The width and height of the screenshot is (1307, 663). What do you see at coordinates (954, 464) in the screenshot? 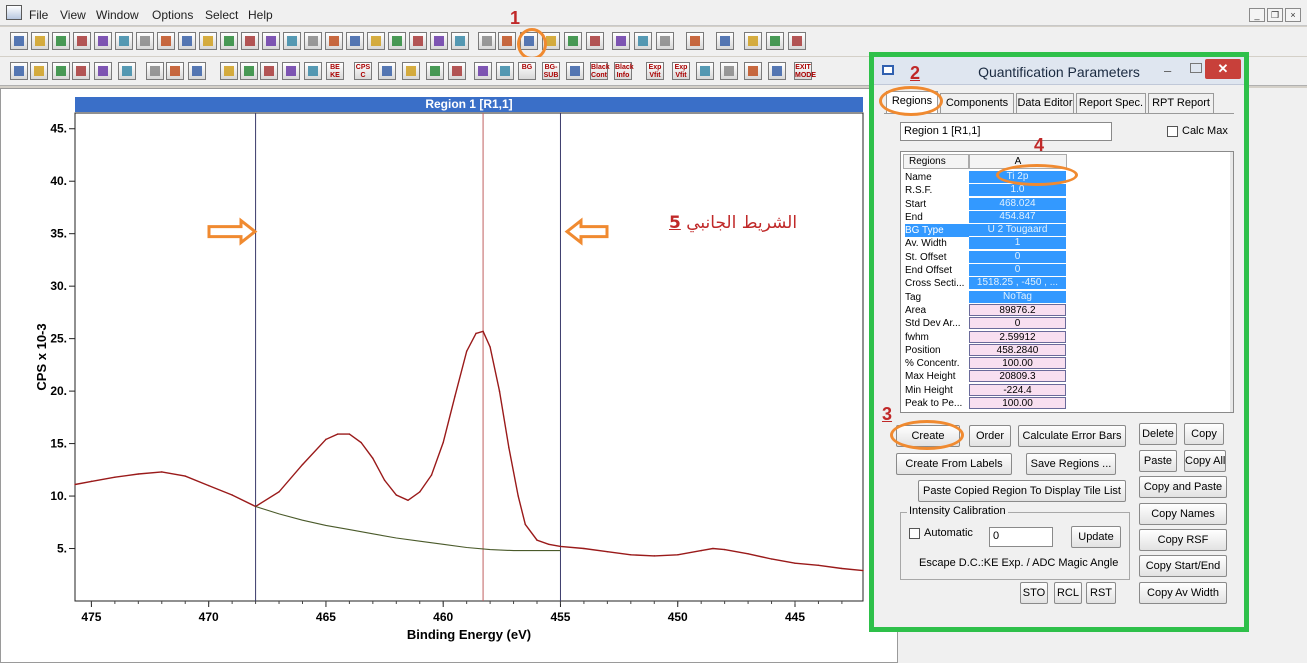
I see `create-from-labels-button: Create From Labels` at bounding box center [954, 464].